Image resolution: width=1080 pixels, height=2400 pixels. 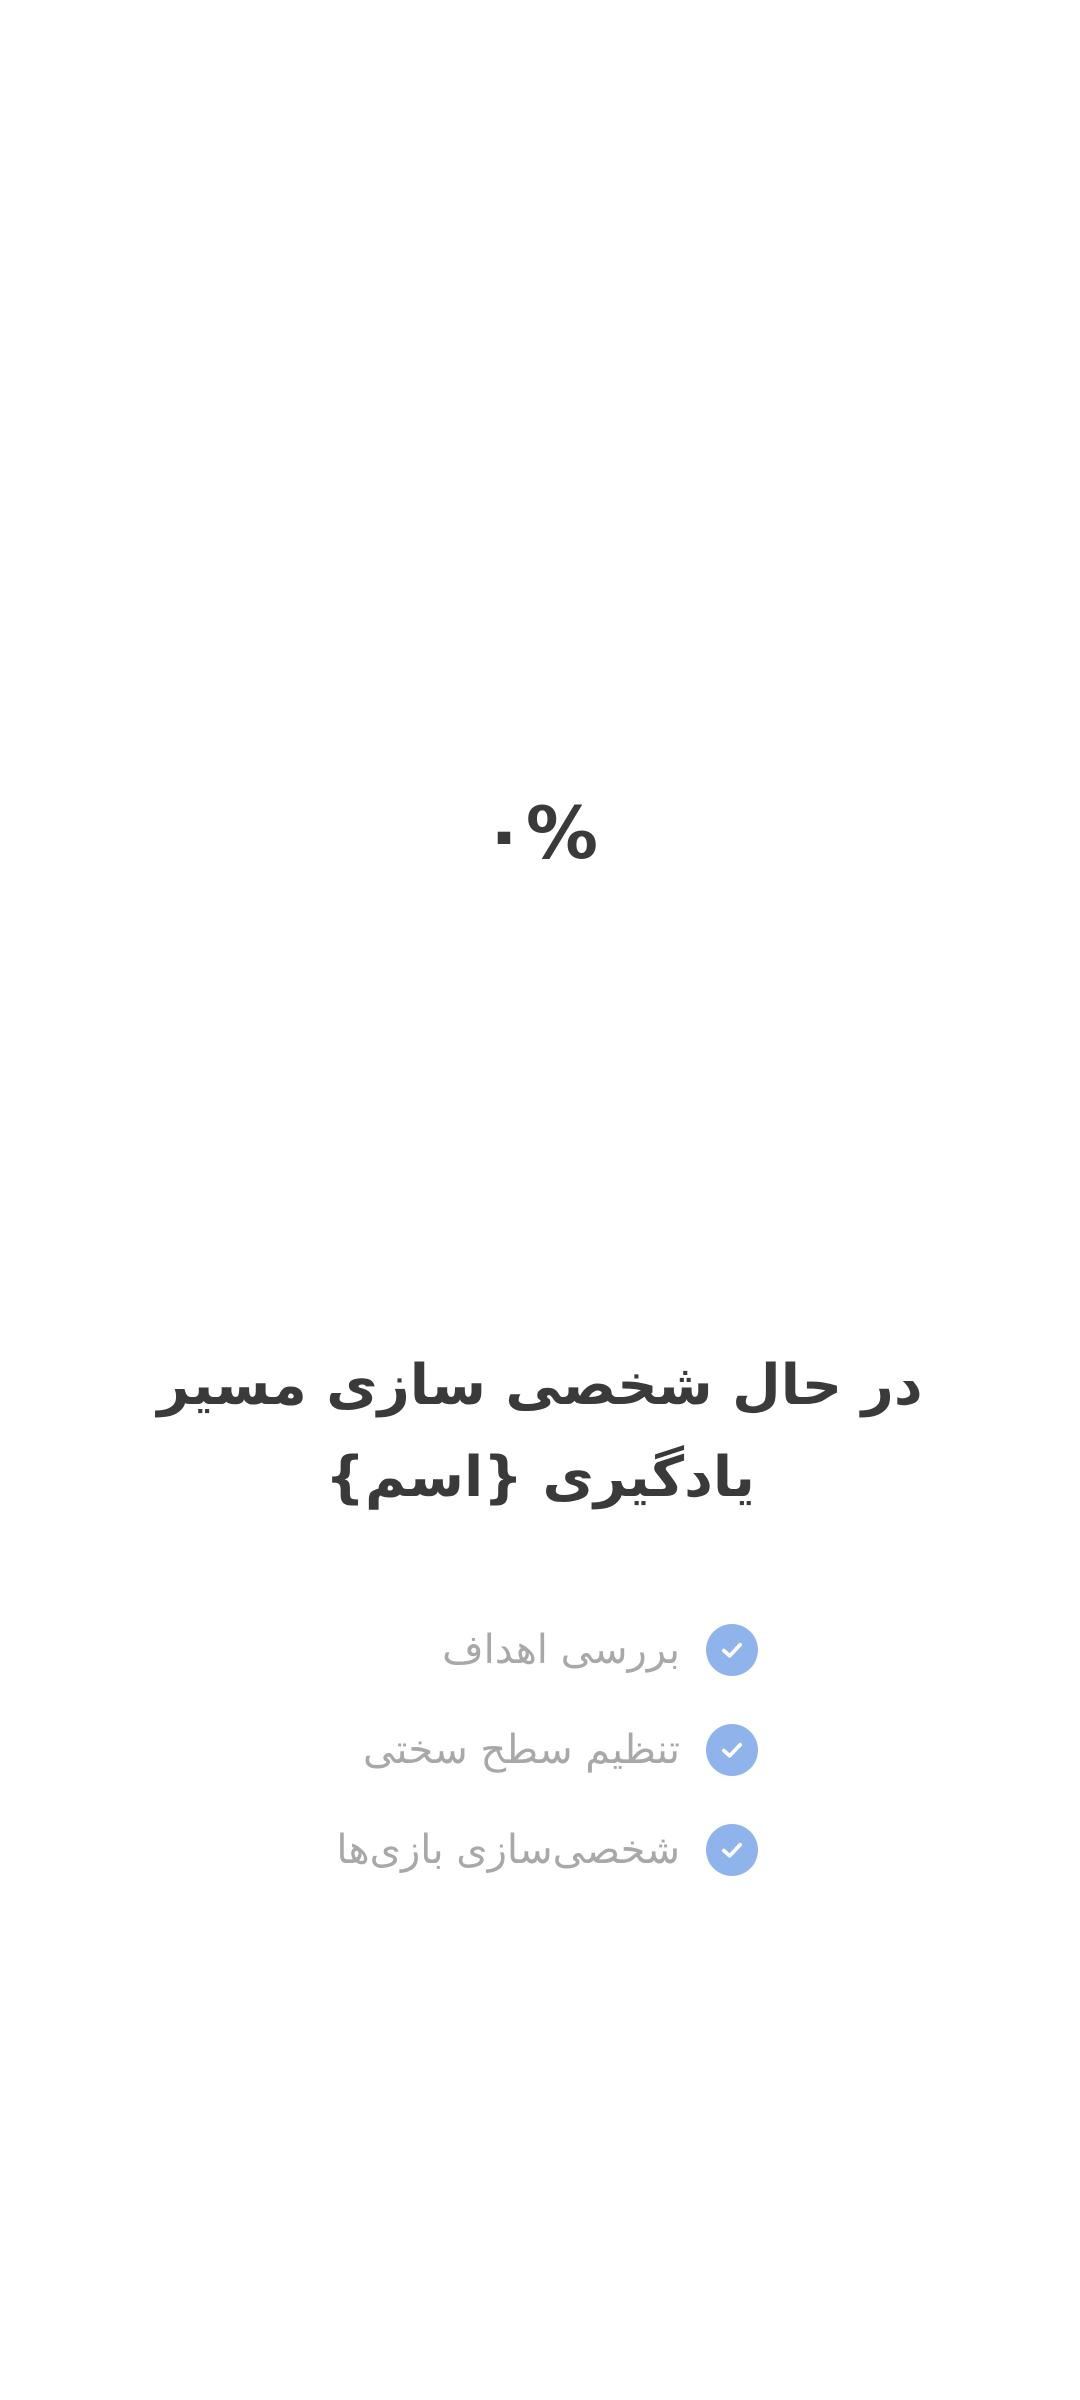 I want to click on step-item-review-goals: بررسی اهداف, so click(x=498, y=1650).